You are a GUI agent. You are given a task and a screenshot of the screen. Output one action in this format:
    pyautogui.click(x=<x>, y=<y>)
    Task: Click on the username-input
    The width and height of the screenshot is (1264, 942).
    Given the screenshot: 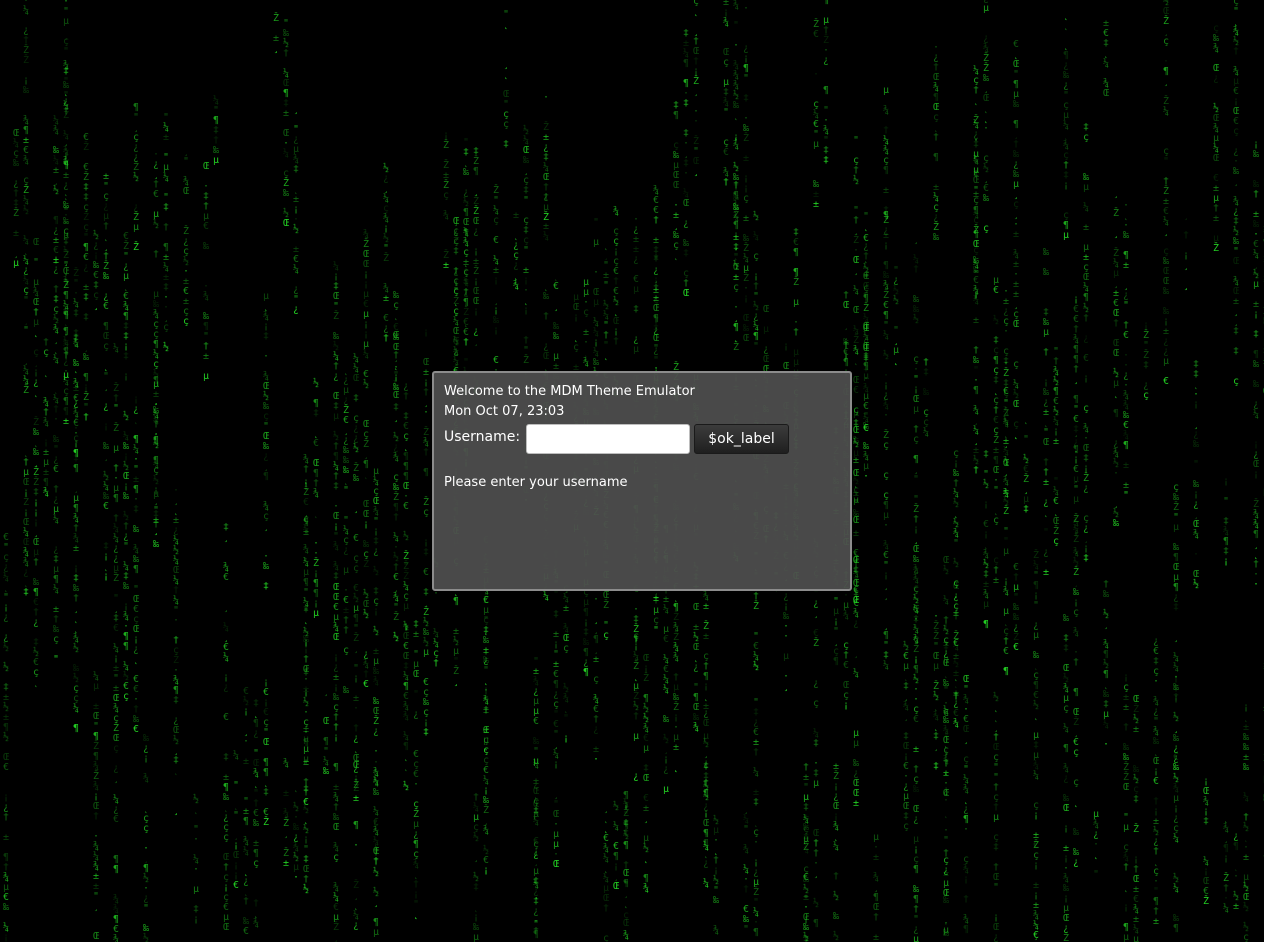 What is the action you would take?
    pyautogui.click(x=608, y=439)
    